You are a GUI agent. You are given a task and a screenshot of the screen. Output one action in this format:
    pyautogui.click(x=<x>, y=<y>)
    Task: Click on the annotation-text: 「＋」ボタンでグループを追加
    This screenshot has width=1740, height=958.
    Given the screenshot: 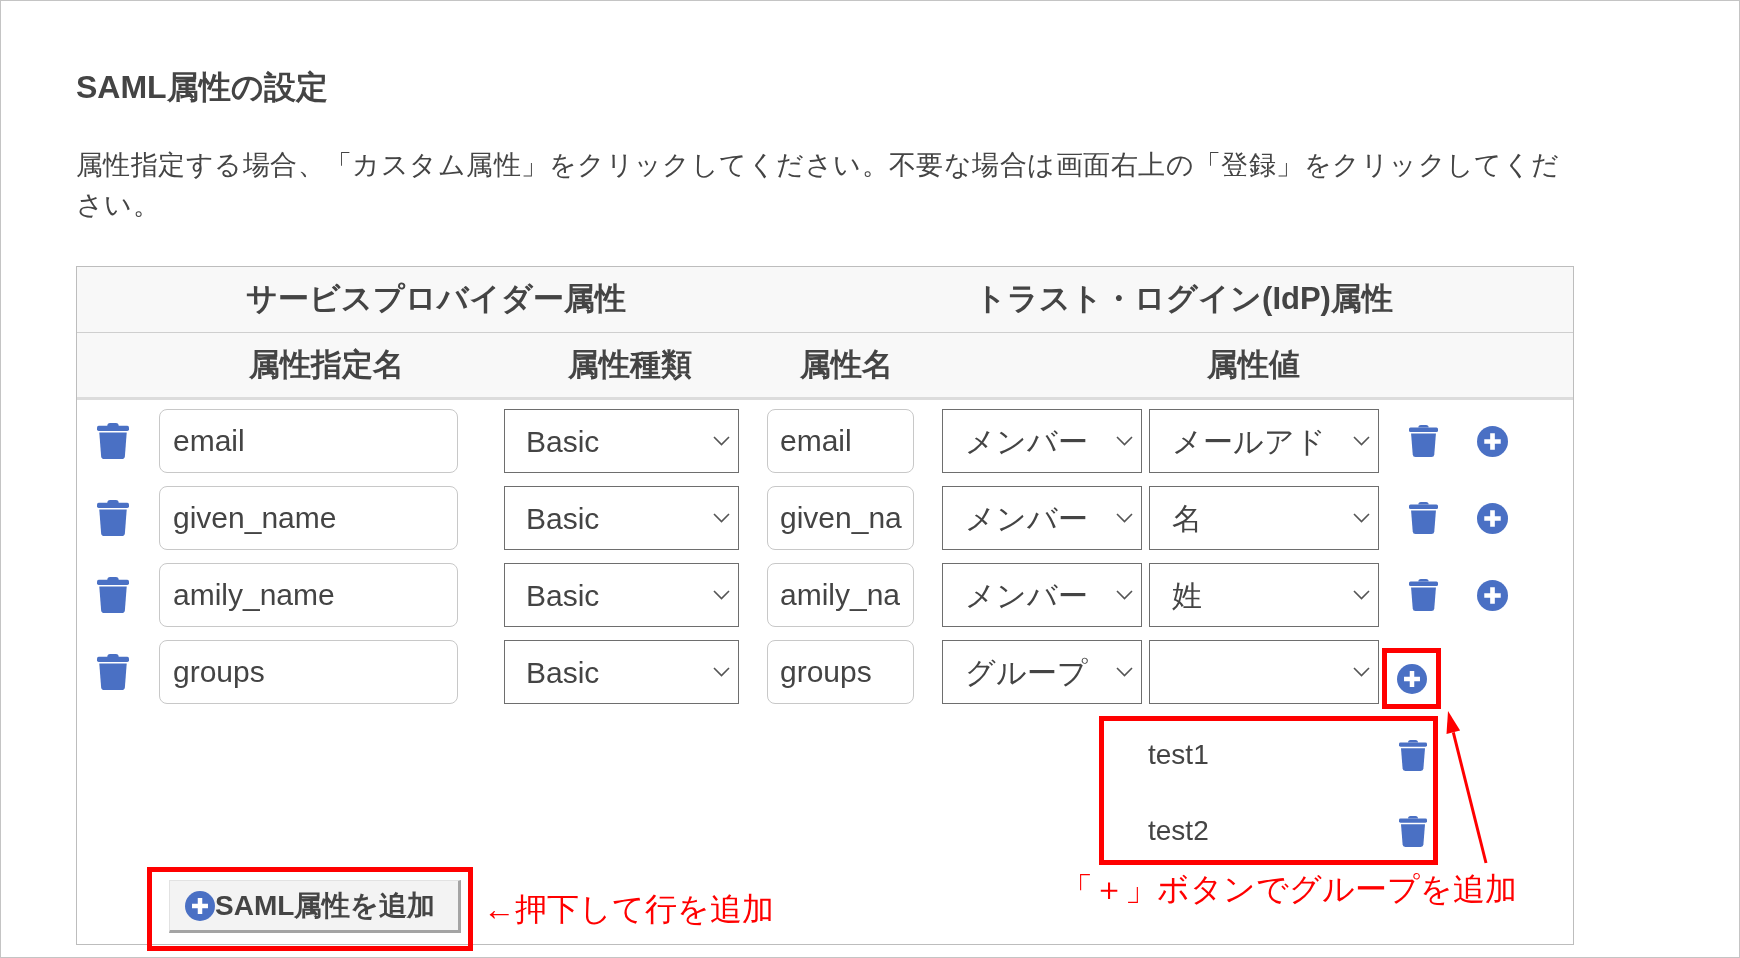 What is the action you would take?
    pyautogui.click(x=1289, y=889)
    